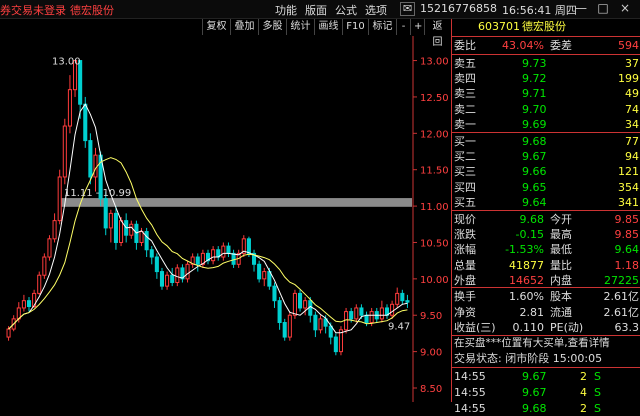 The width and height of the screenshot is (640, 416). Describe the element at coordinates (437, 33) in the screenshot. I see `back-button: 返回` at that location.